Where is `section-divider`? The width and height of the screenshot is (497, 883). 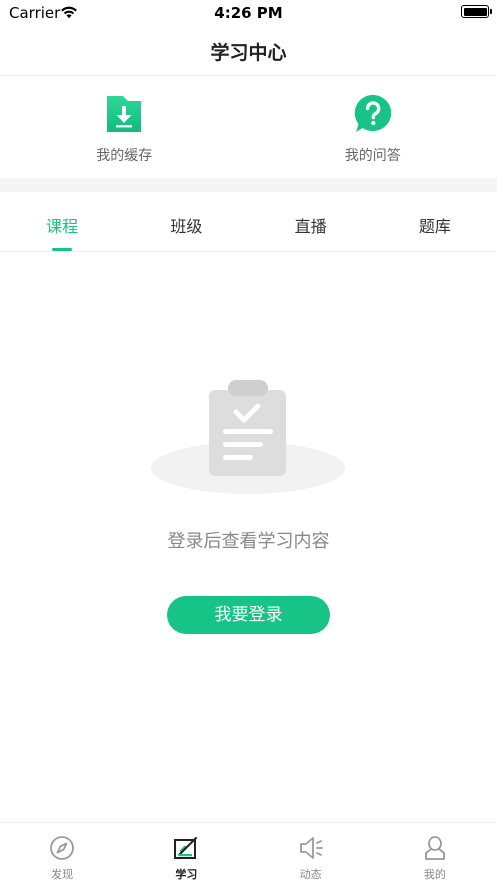 section-divider is located at coordinates (248, 185).